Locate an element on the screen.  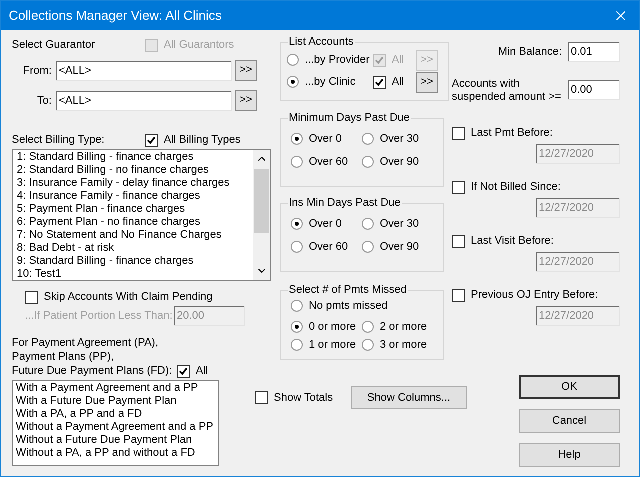
checkbox-label: Show Totals is located at coordinates (304, 397).